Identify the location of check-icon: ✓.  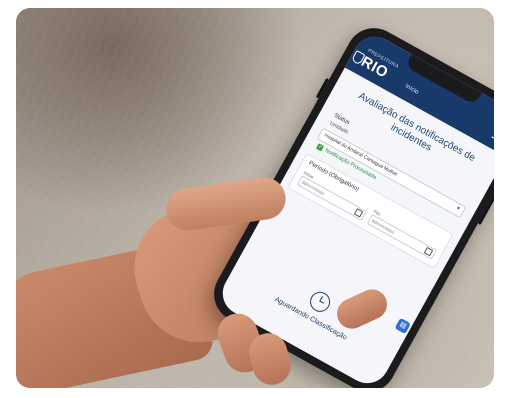
(320, 147).